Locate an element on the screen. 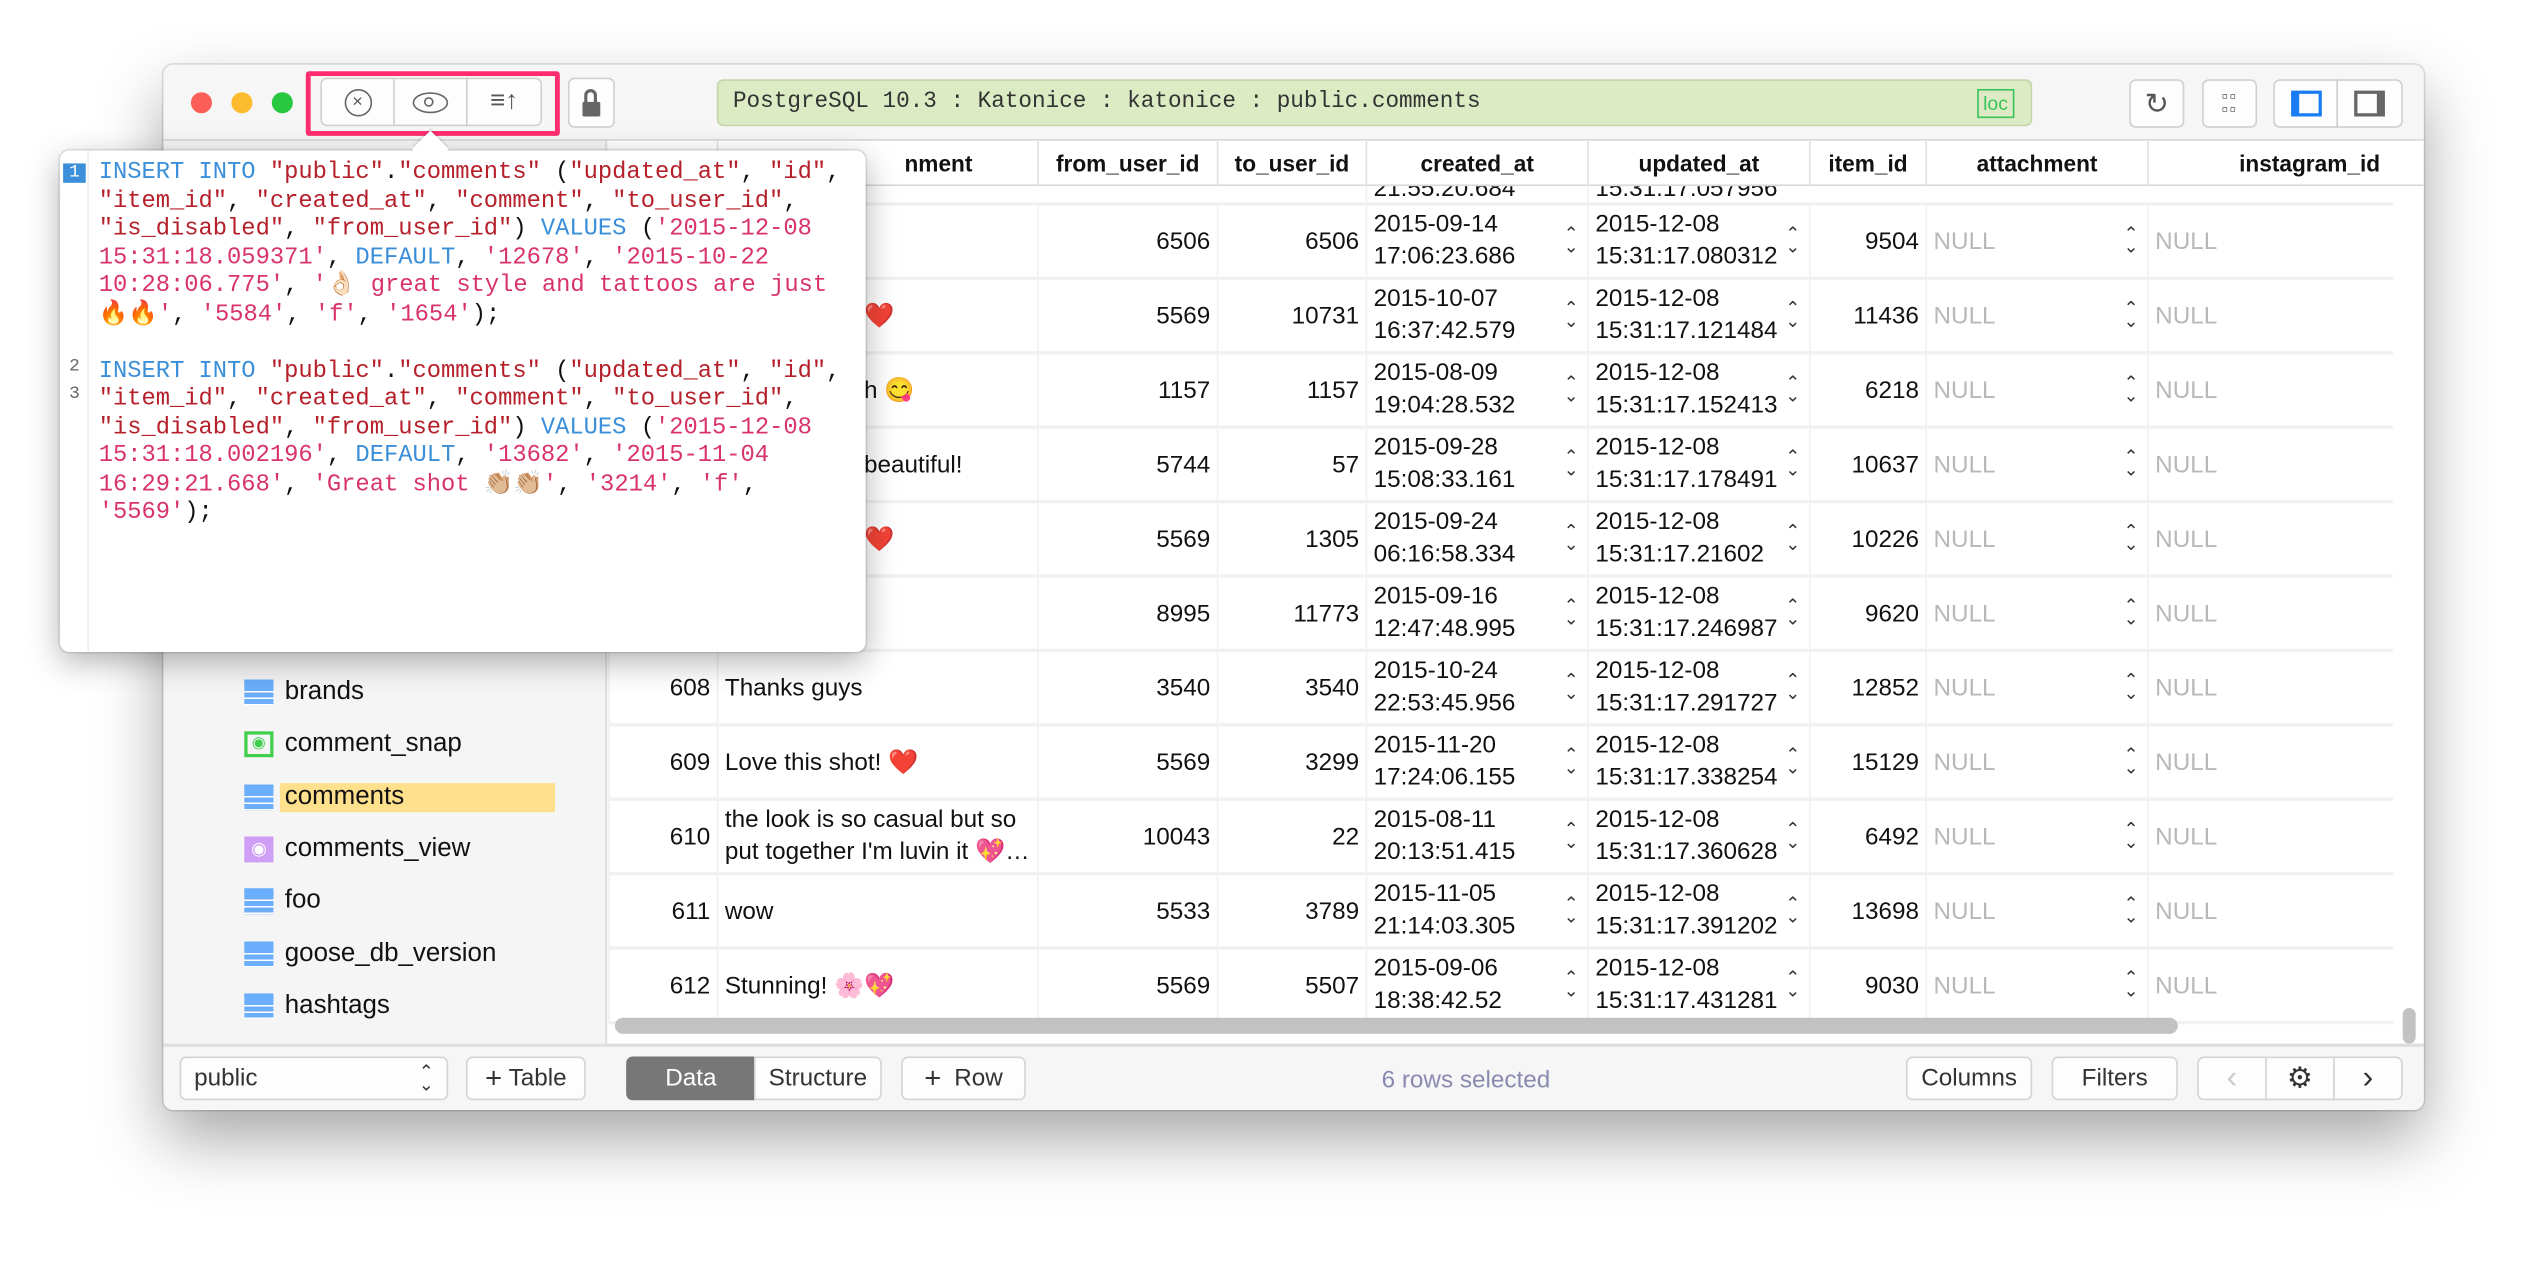 The width and height of the screenshot is (2524, 1267). created-at-cell: 2015-09-06 18:38:42.52 is located at coordinates (1476, 985).